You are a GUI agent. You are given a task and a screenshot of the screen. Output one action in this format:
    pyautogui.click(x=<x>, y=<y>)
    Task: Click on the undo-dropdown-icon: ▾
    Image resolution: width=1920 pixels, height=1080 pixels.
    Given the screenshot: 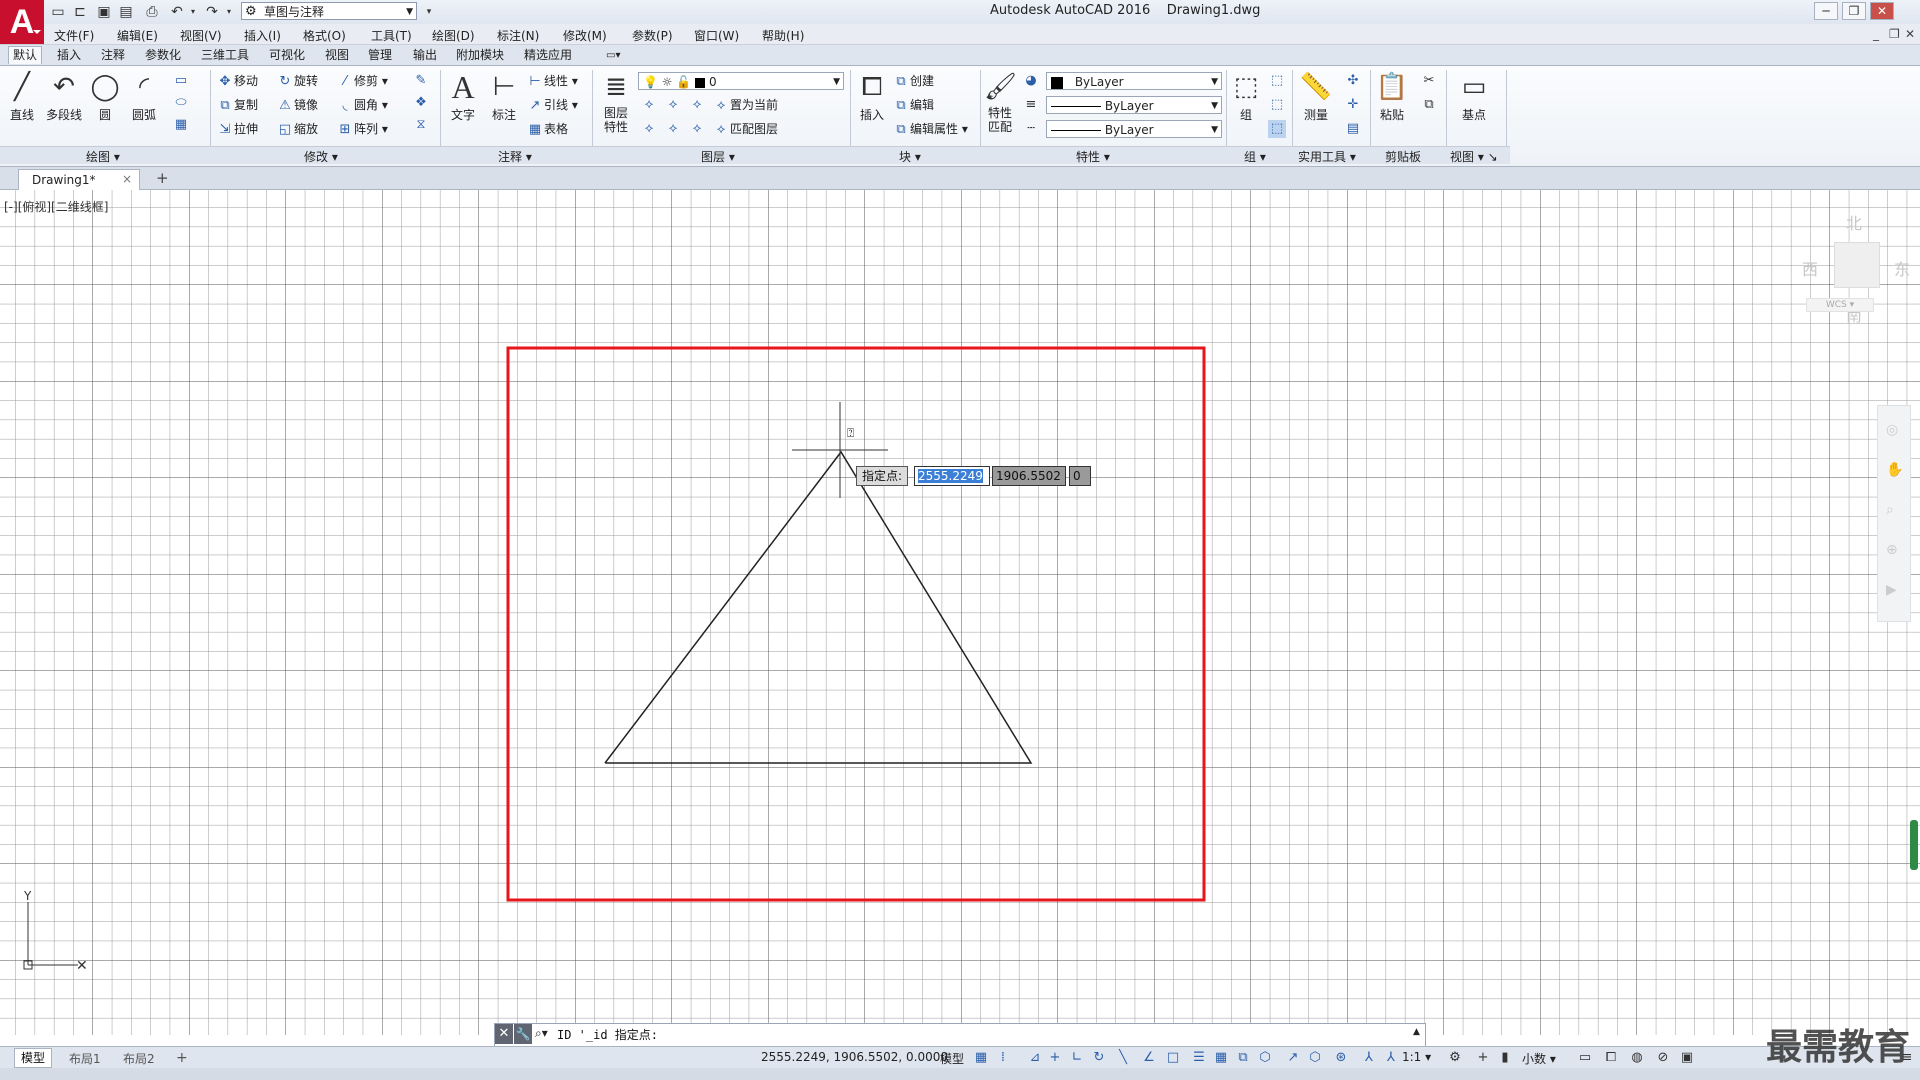 What is the action you would take?
    pyautogui.click(x=193, y=12)
    